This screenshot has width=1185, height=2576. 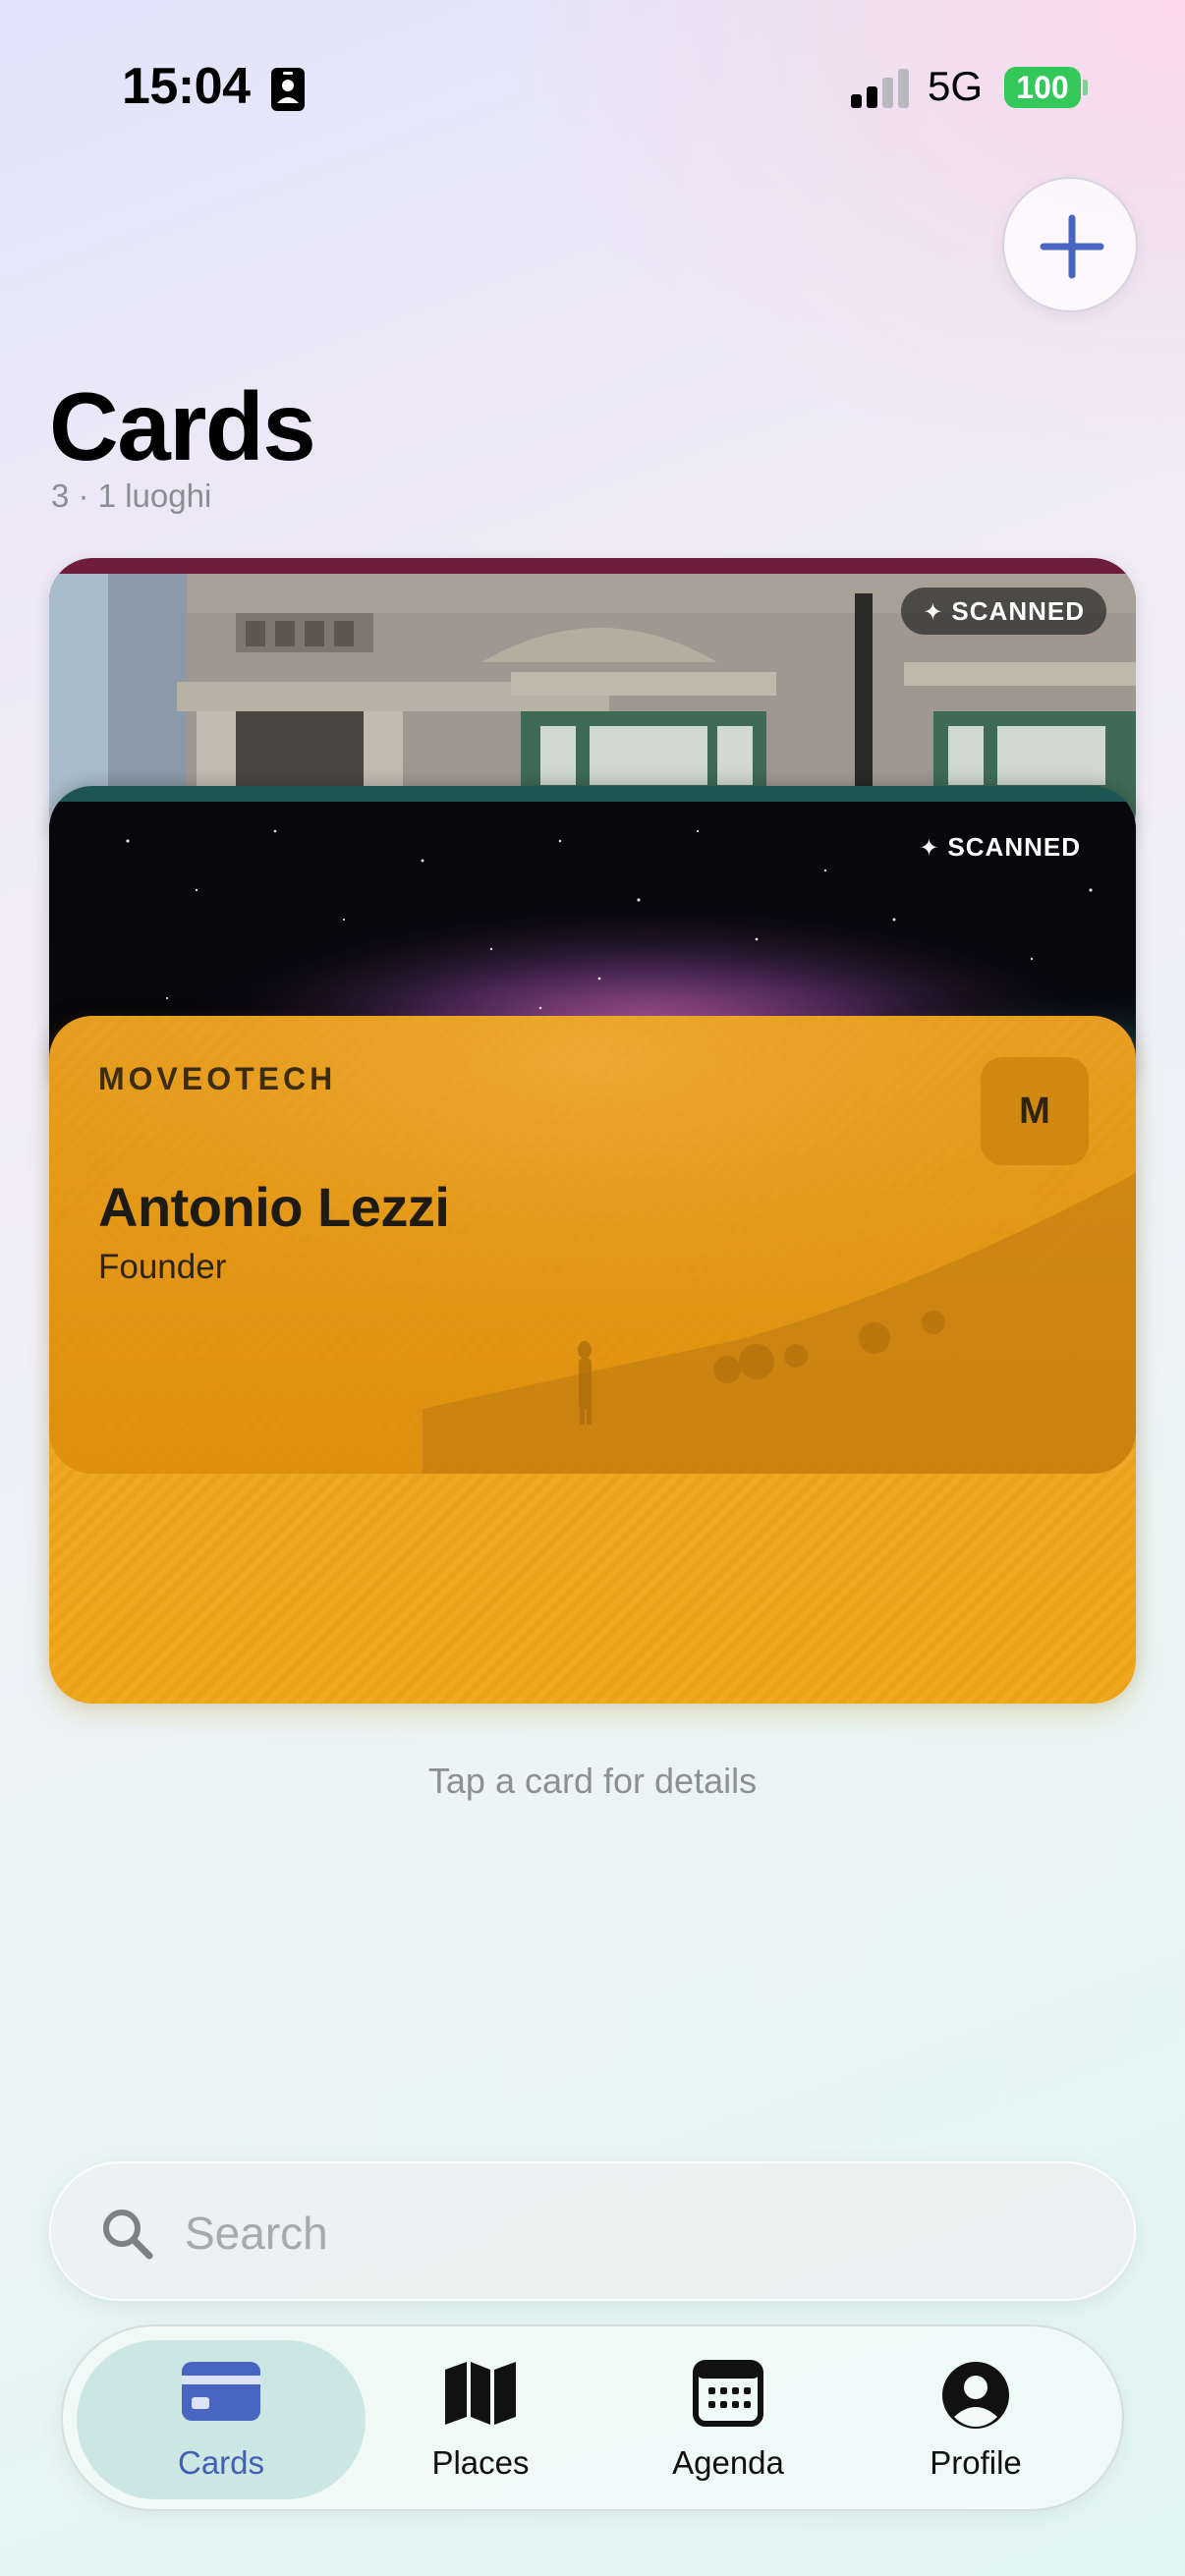 I want to click on card-icon, so click(x=221, y=2391).